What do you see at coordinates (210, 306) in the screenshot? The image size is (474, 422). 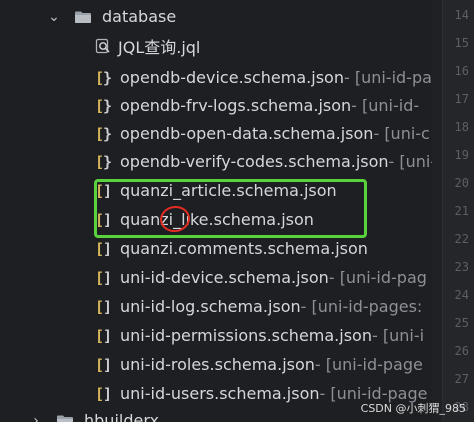 I see `file-label: uni-id-log.schema.json` at bounding box center [210, 306].